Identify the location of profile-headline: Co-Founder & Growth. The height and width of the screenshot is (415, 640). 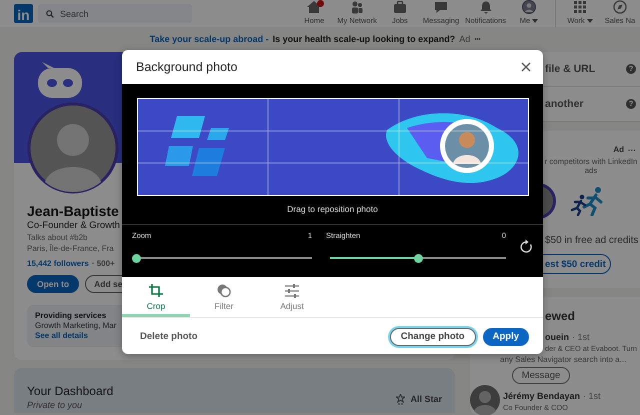
(73, 226).